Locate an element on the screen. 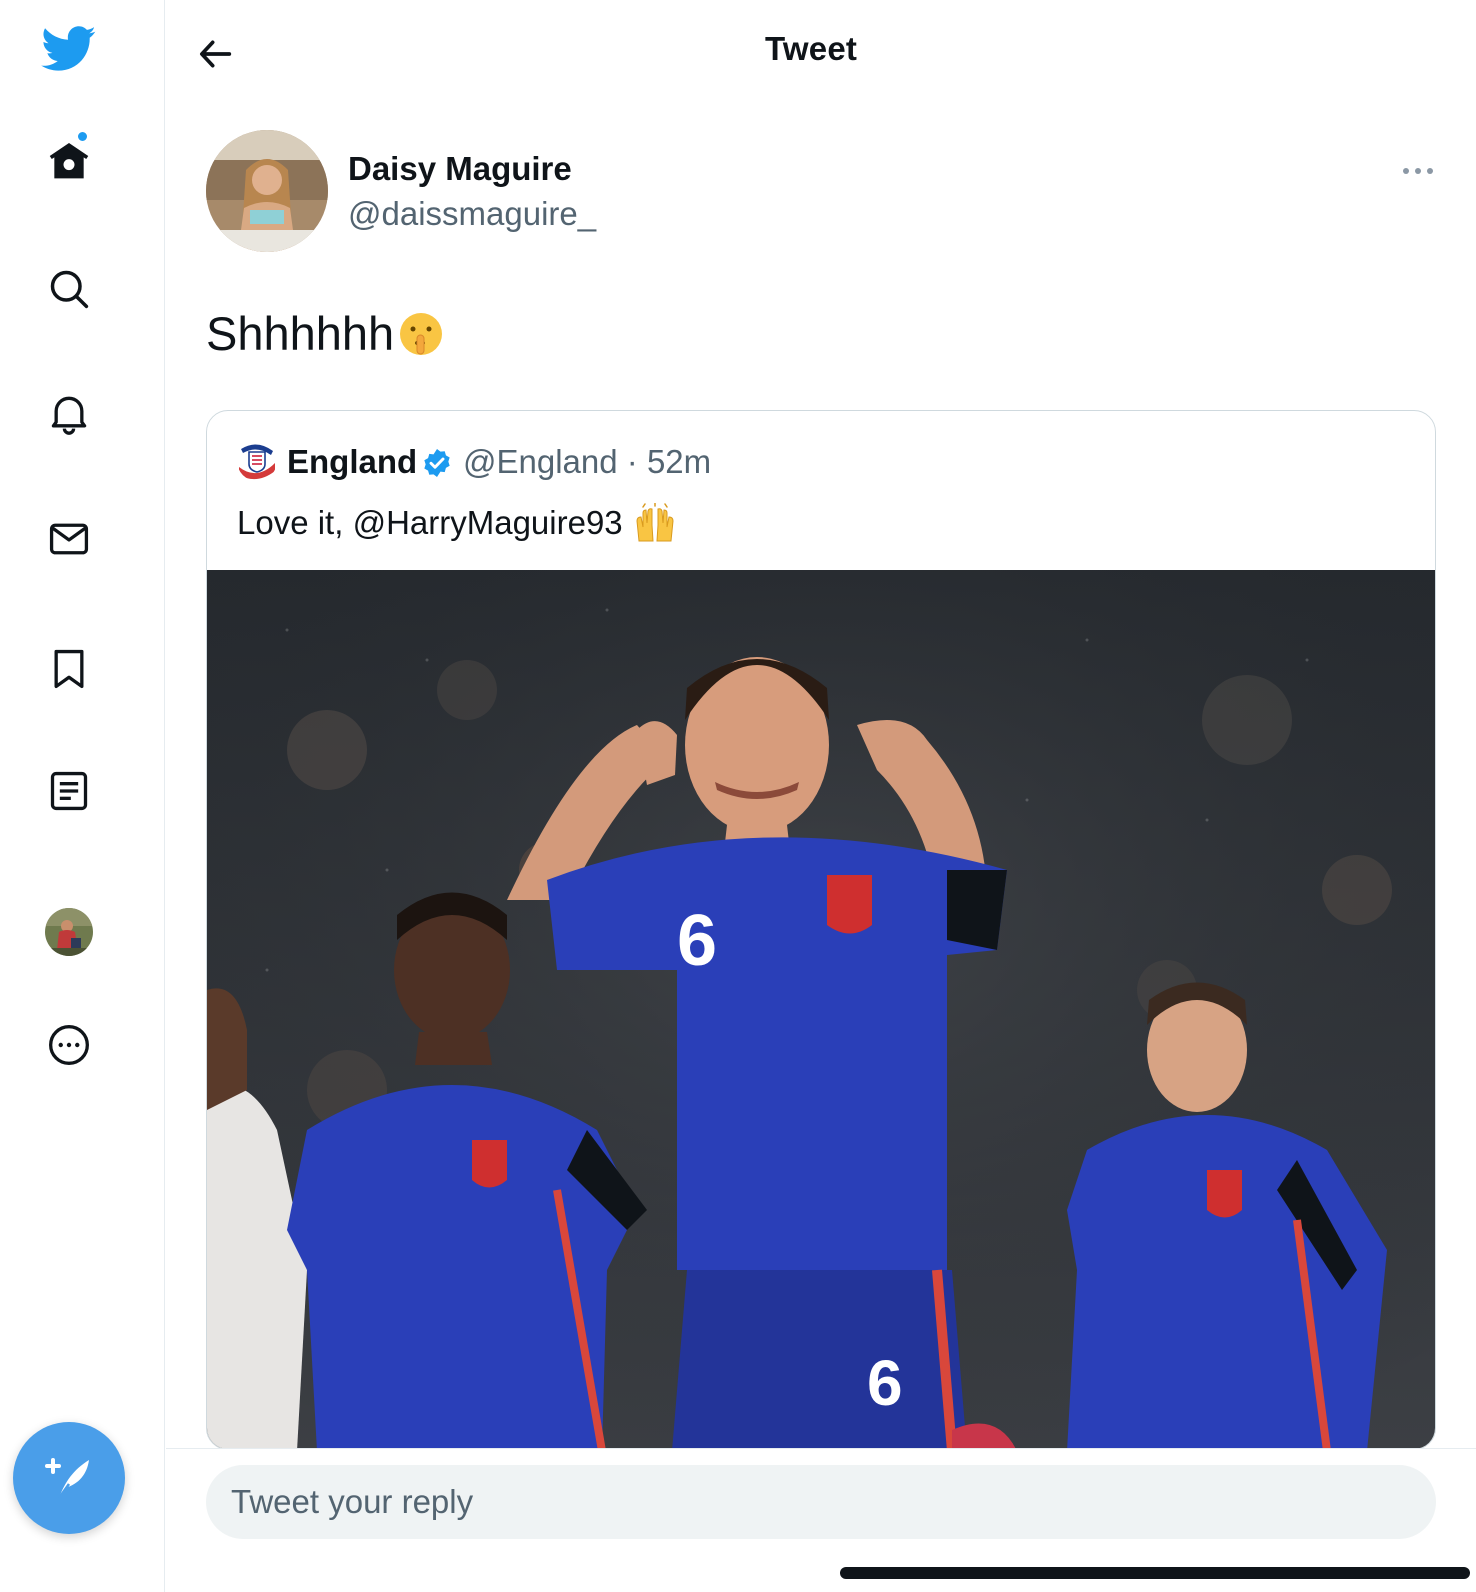 Image resolution: width=1476 pixels, height=1592 pixels. bell-icon is located at coordinates (69, 413).